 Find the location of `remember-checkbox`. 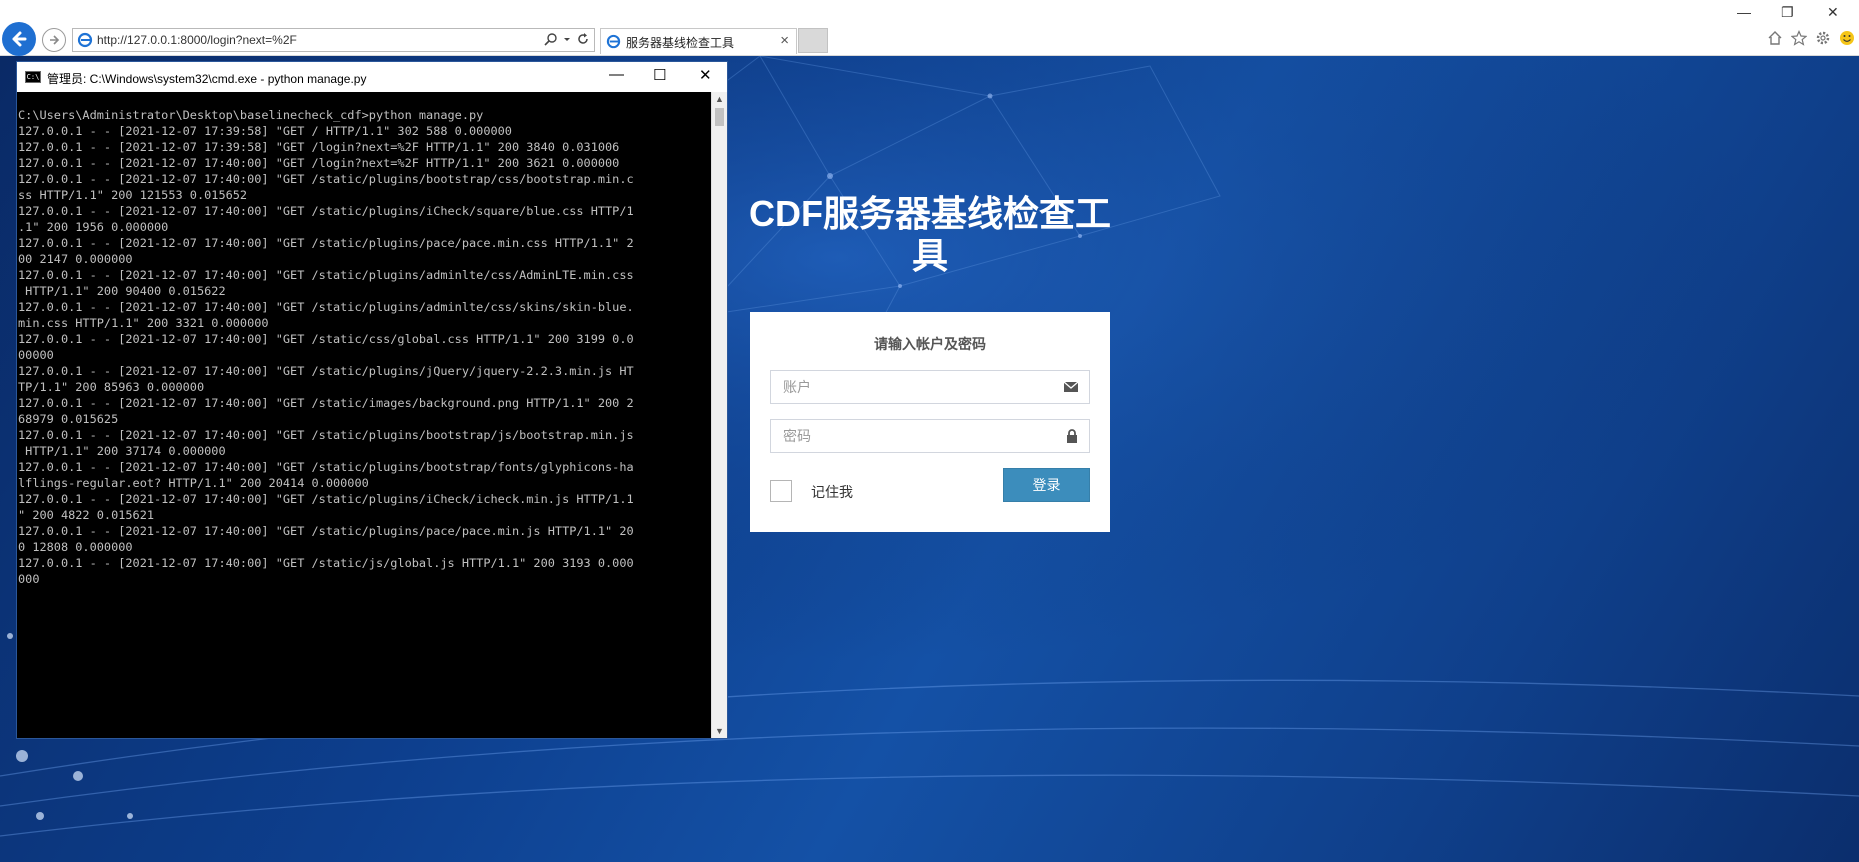

remember-checkbox is located at coordinates (781, 491).